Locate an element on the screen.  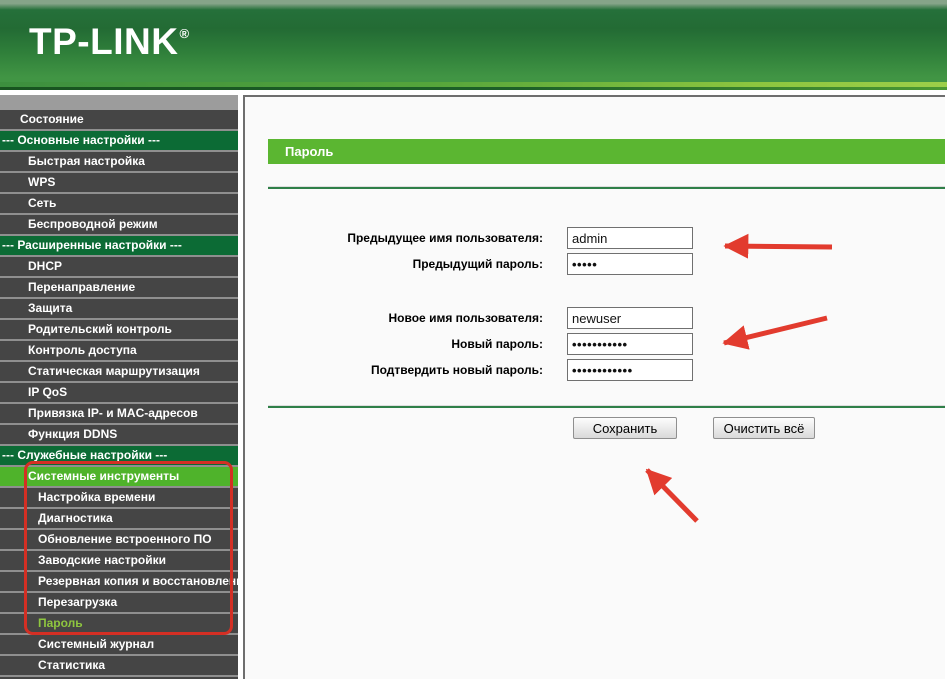
header-banner: TP-LINK® is located at coordinates (473, 45).